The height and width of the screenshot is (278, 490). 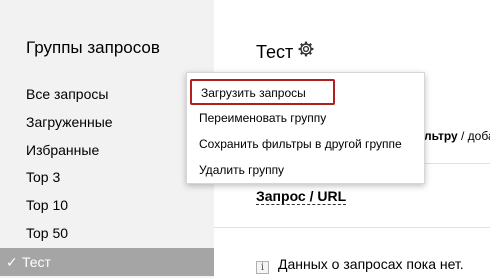 I want to click on filter-text-rest: / доба, so click(x=475, y=136).